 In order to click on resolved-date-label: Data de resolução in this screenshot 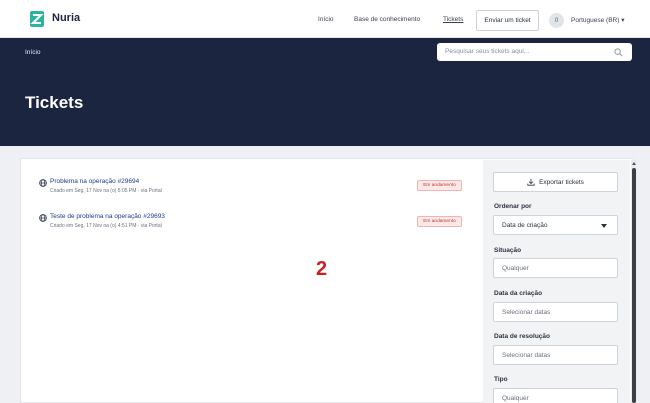, I will do `click(522, 336)`.